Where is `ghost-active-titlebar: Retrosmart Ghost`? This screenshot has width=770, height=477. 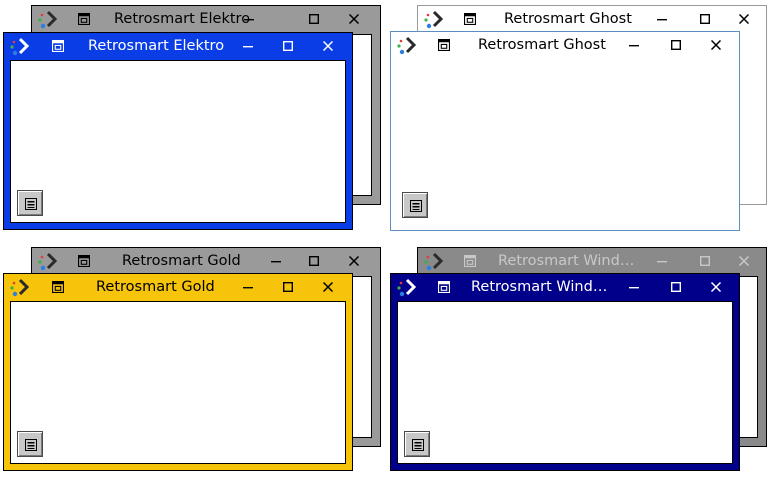 ghost-active-titlebar: Retrosmart Ghost is located at coordinates (565, 45).